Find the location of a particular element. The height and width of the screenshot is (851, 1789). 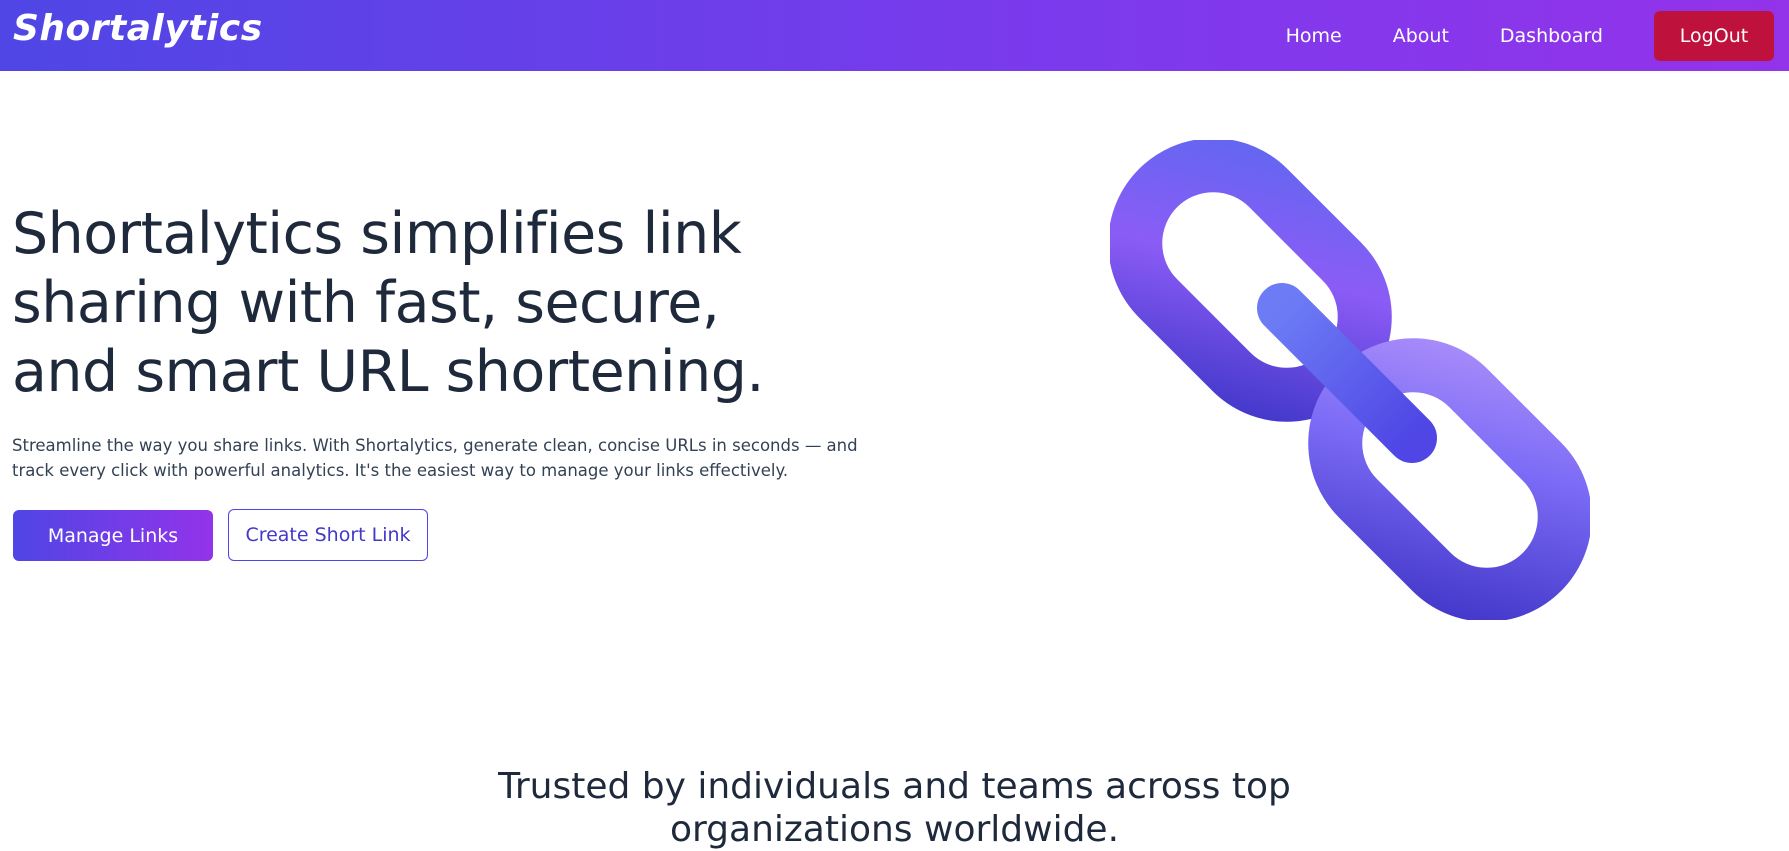

create-short-link-button: Create Short Link is located at coordinates (328, 535).